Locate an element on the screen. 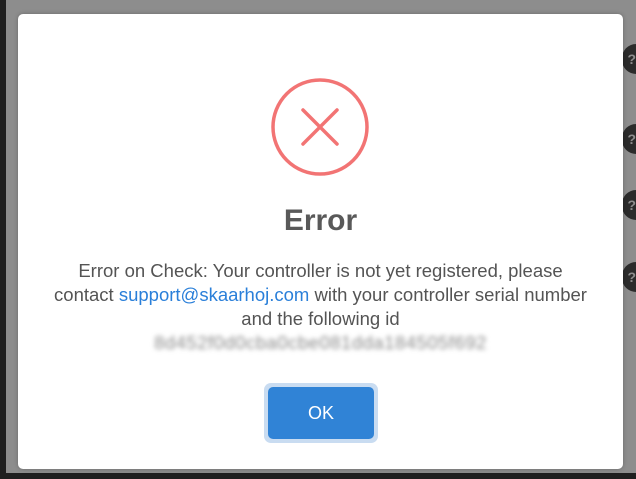 Image resolution: width=636 pixels, height=479 pixels. error-x-circle-icon is located at coordinates (320, 127).